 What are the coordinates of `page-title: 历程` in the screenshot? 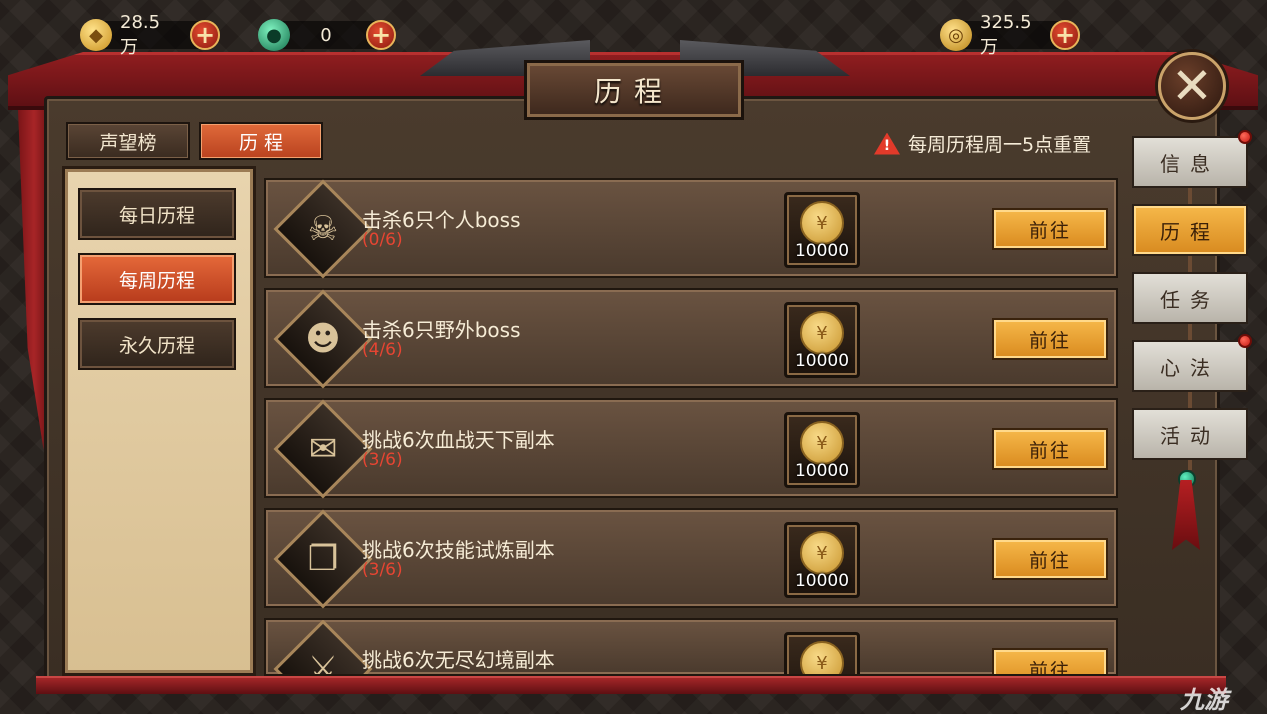 It's located at (634, 90).